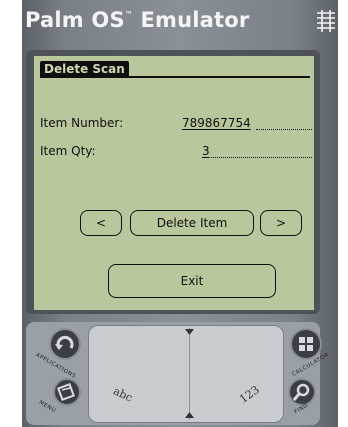 The width and height of the screenshot is (348, 427). What do you see at coordinates (68, 151) in the screenshot?
I see `item-qty-label: Item Qty:` at bounding box center [68, 151].